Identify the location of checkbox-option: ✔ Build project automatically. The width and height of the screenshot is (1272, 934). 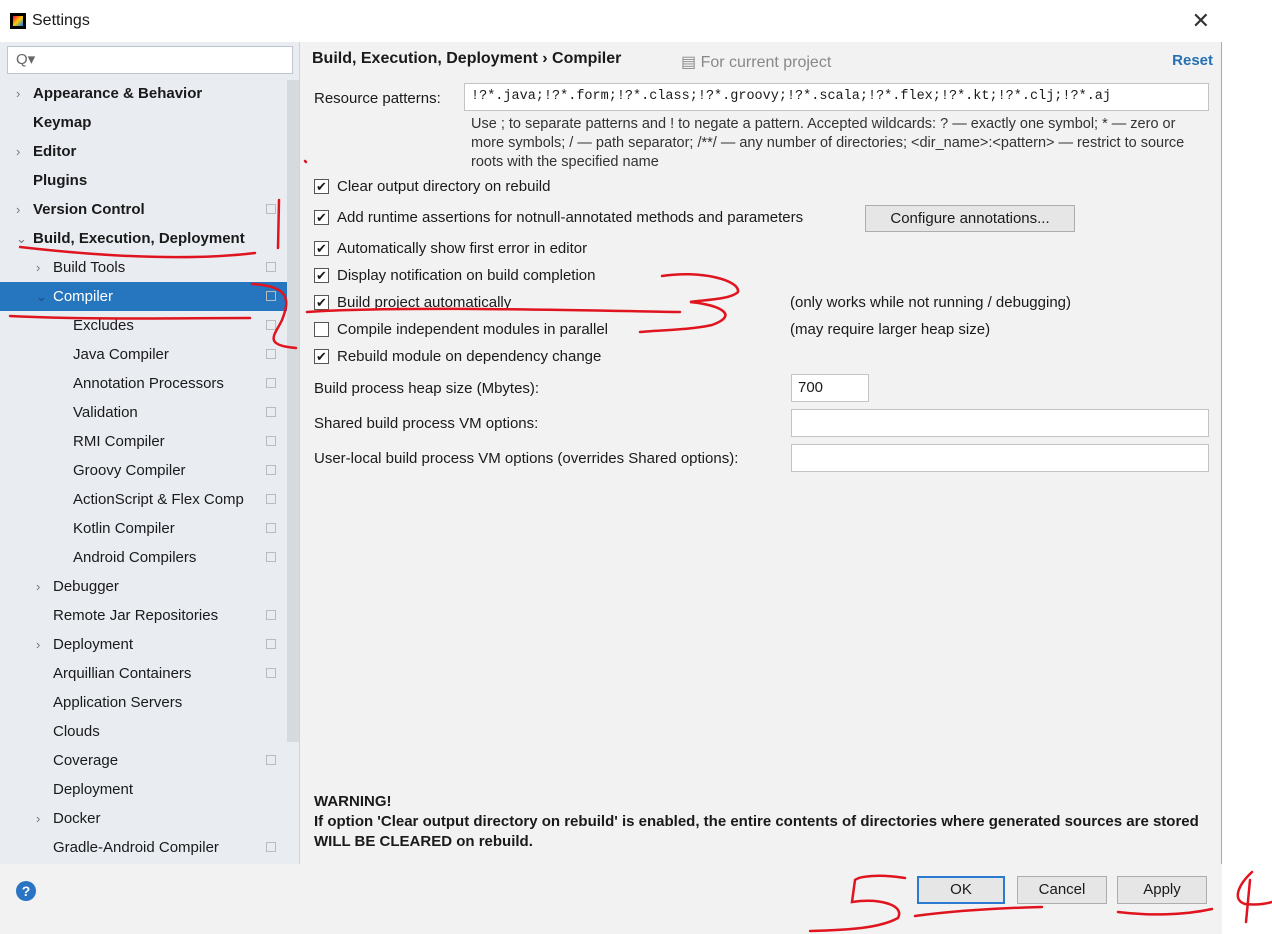
(412, 302).